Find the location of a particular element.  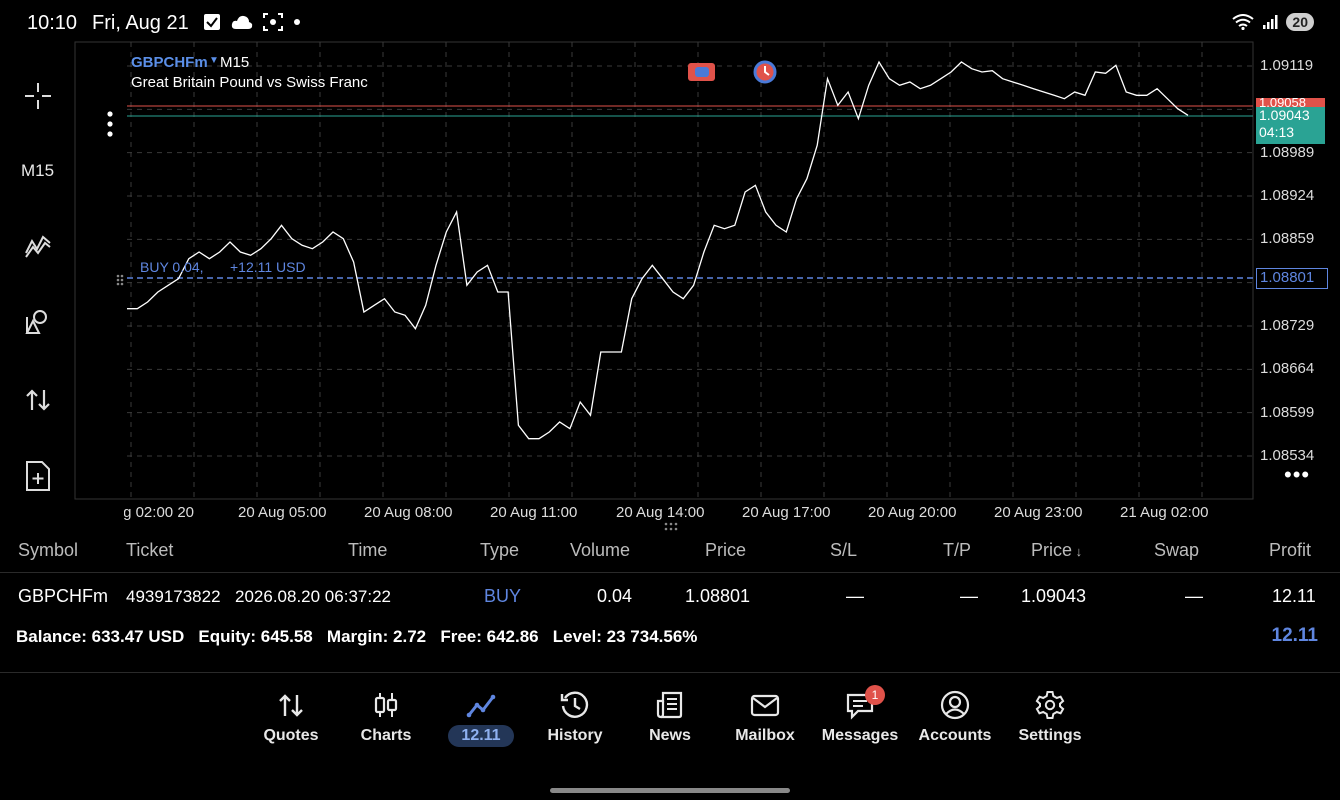

nav-messages: 1 Messages is located at coordinates (860, 719).